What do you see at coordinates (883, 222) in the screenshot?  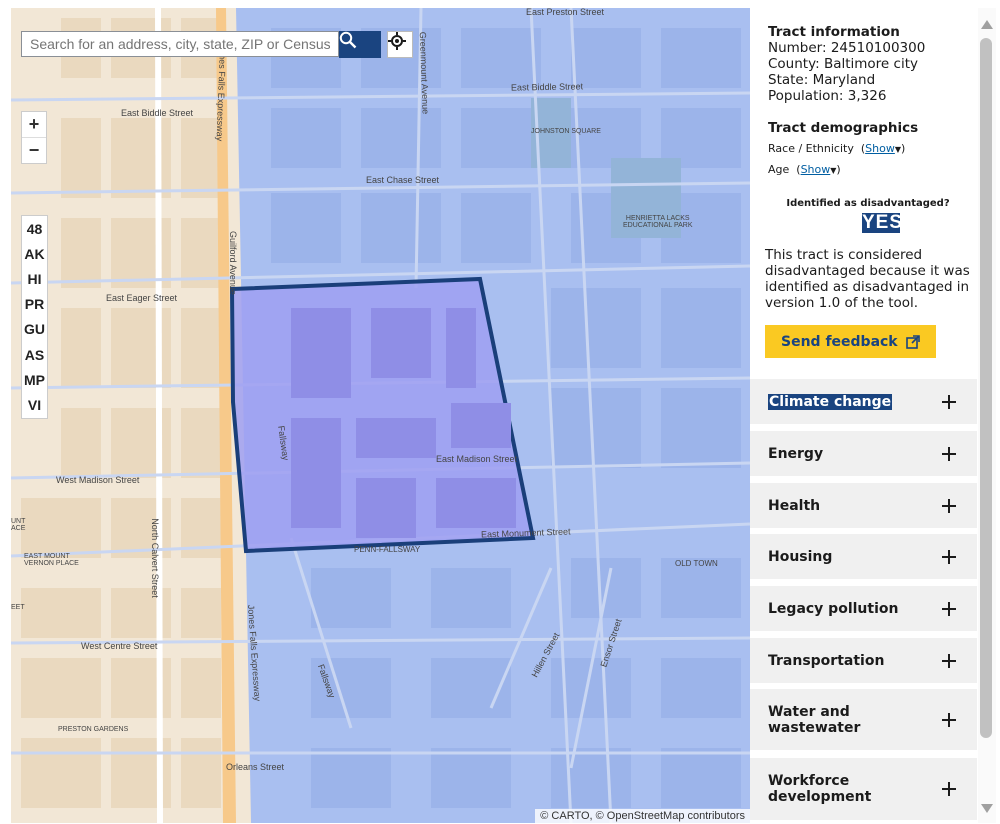 I see `identified-value-badge: YES` at bounding box center [883, 222].